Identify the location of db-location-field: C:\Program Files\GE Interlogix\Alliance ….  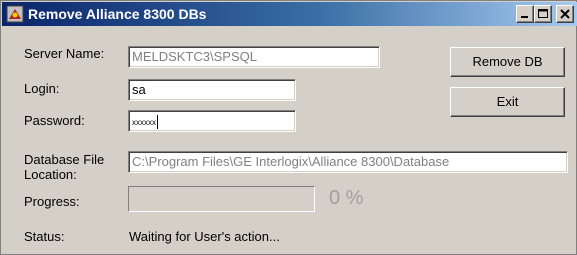
(348, 162).